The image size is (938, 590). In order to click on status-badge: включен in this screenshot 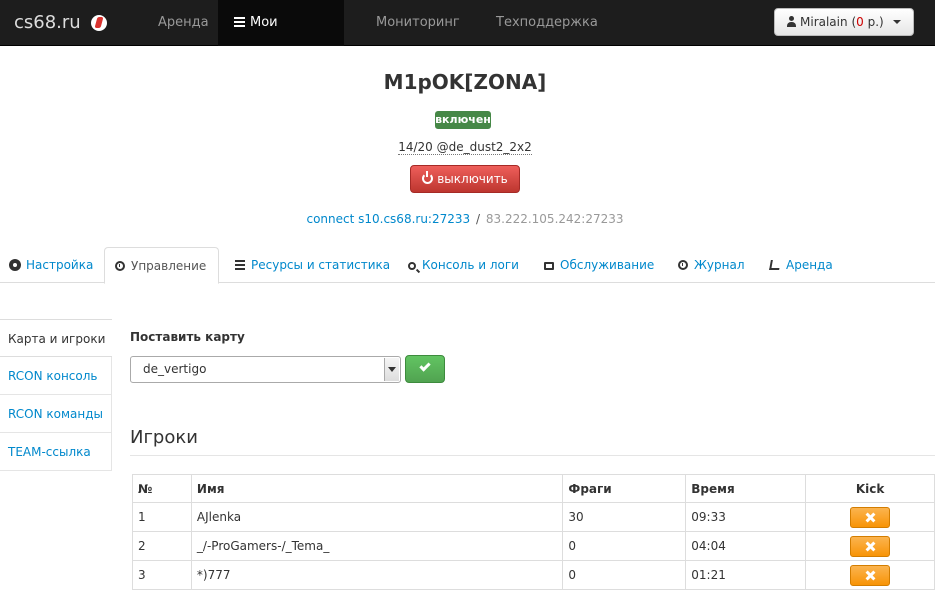, I will do `click(463, 120)`.